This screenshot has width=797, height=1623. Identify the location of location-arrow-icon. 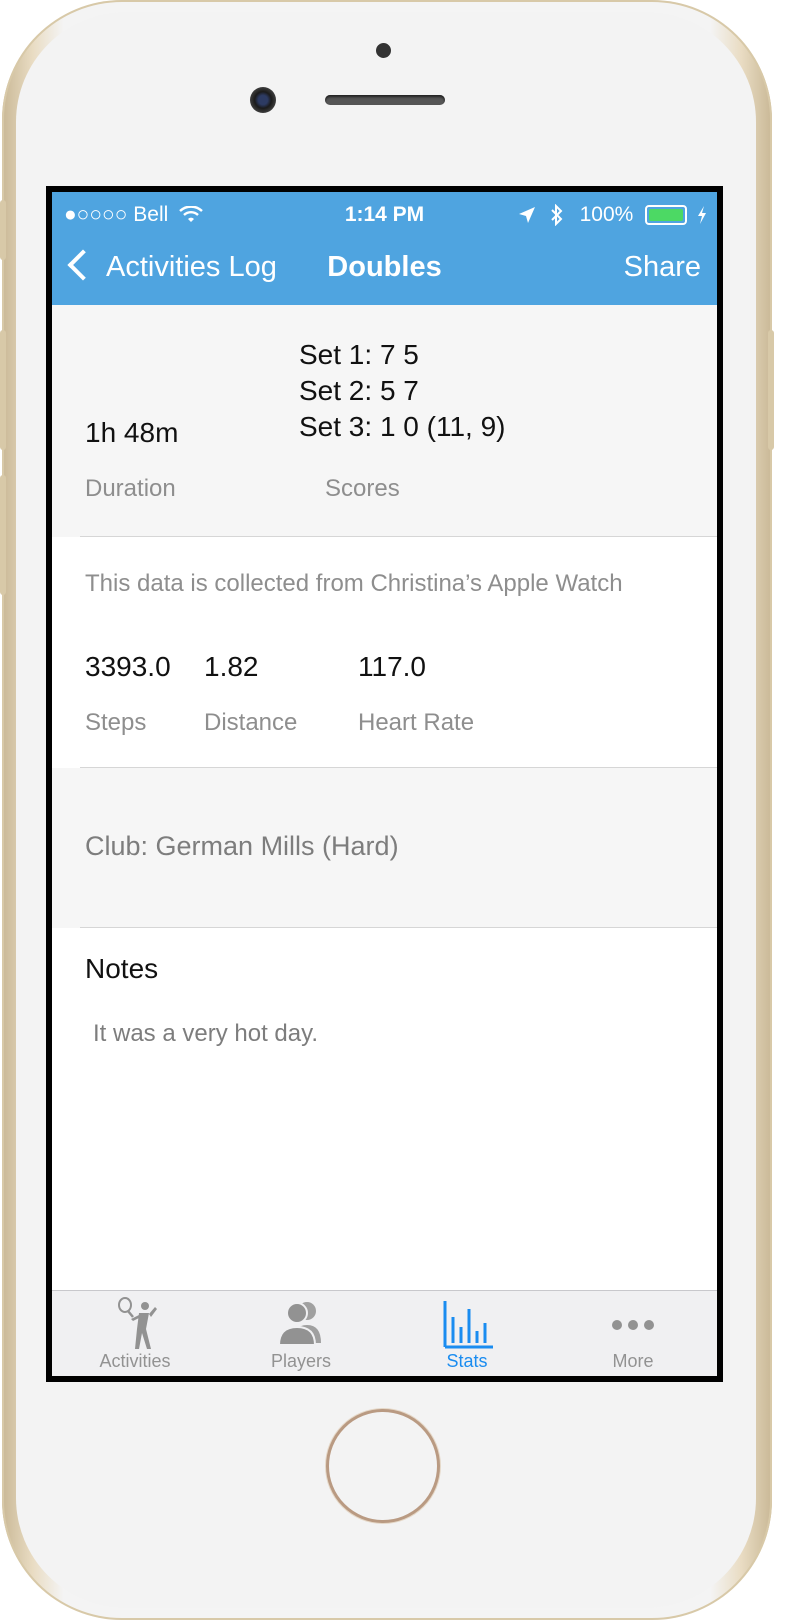
(526, 215).